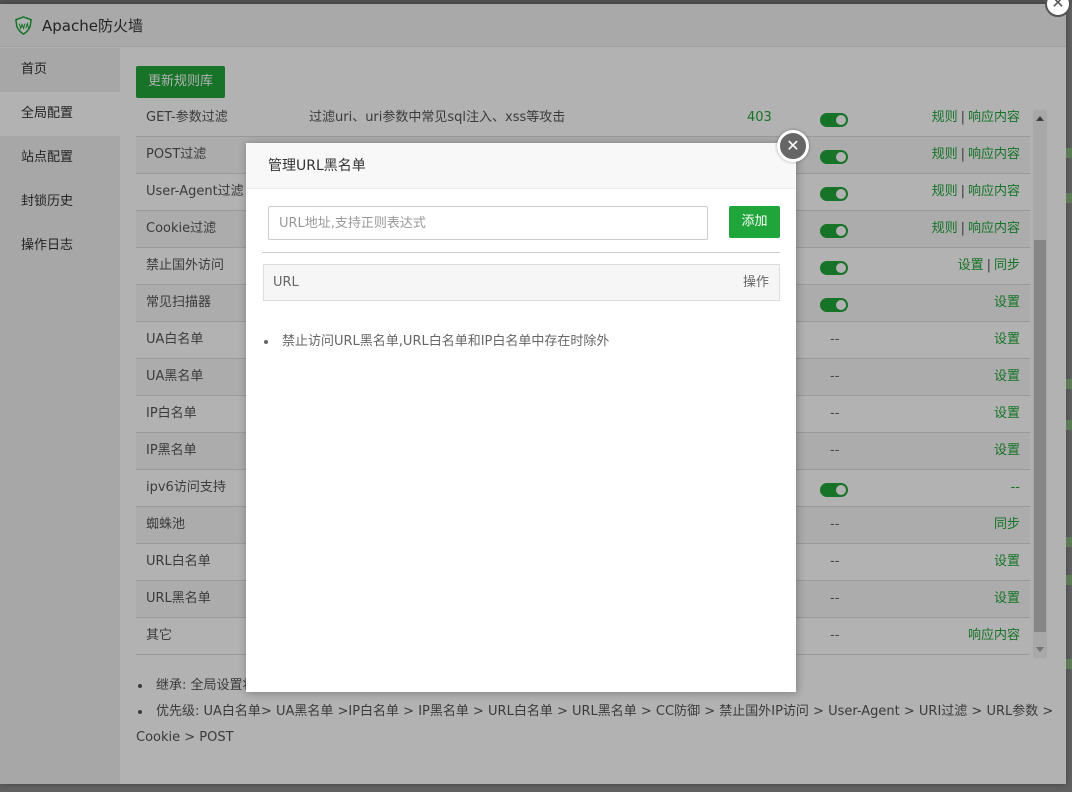  Describe the element at coordinates (521, 166) in the screenshot. I see `dialog-title: 管理URL黑名单` at that location.